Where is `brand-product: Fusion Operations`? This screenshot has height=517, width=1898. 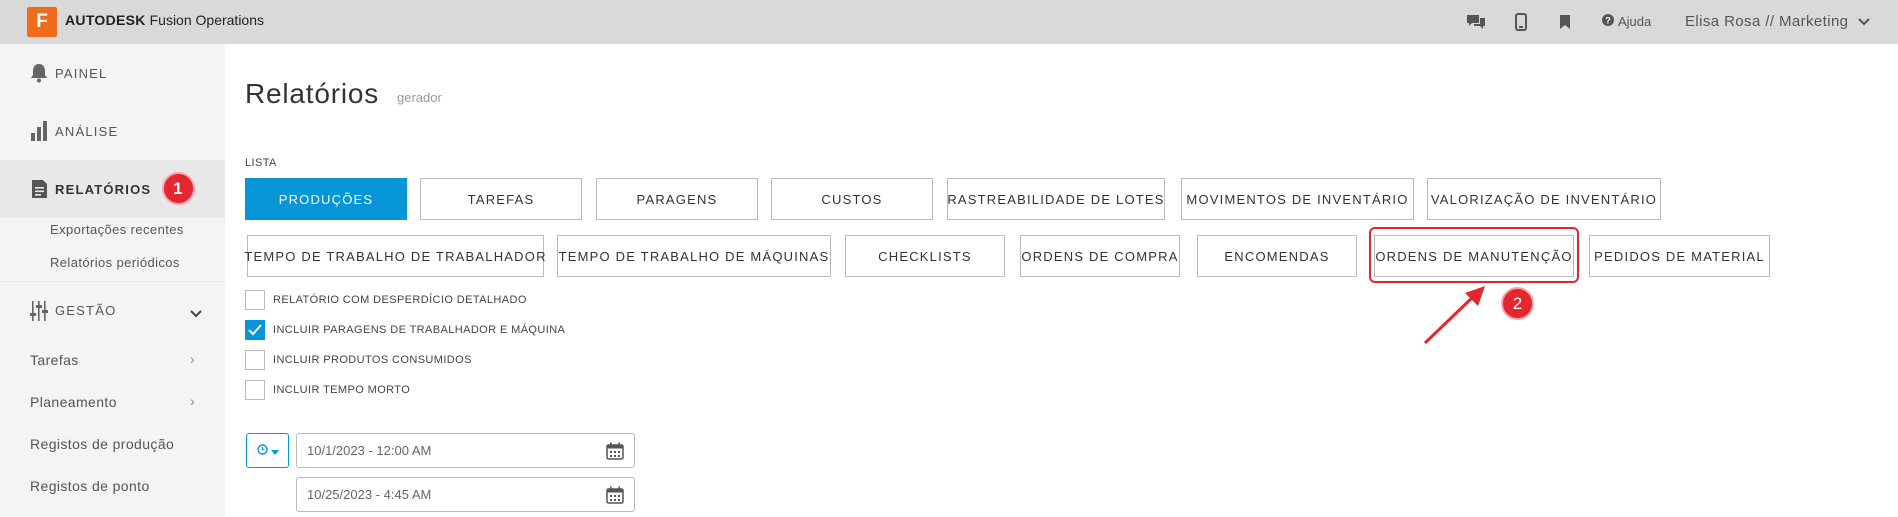
brand-product: Fusion Operations is located at coordinates (207, 20).